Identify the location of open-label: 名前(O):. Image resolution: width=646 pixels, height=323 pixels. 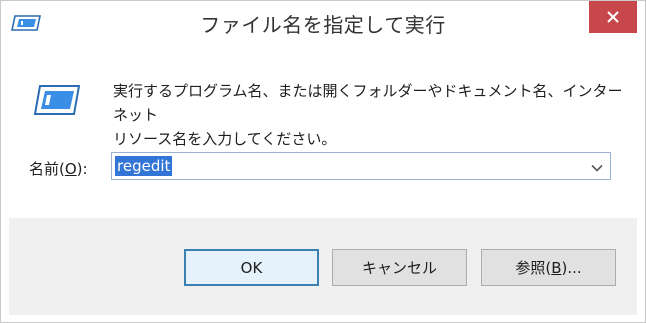
(58, 168).